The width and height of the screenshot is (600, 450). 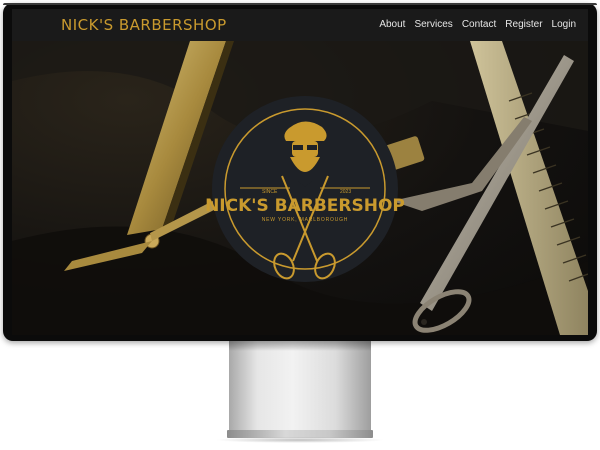 What do you see at coordinates (433, 24) in the screenshot?
I see `nav-link-services: Services` at bounding box center [433, 24].